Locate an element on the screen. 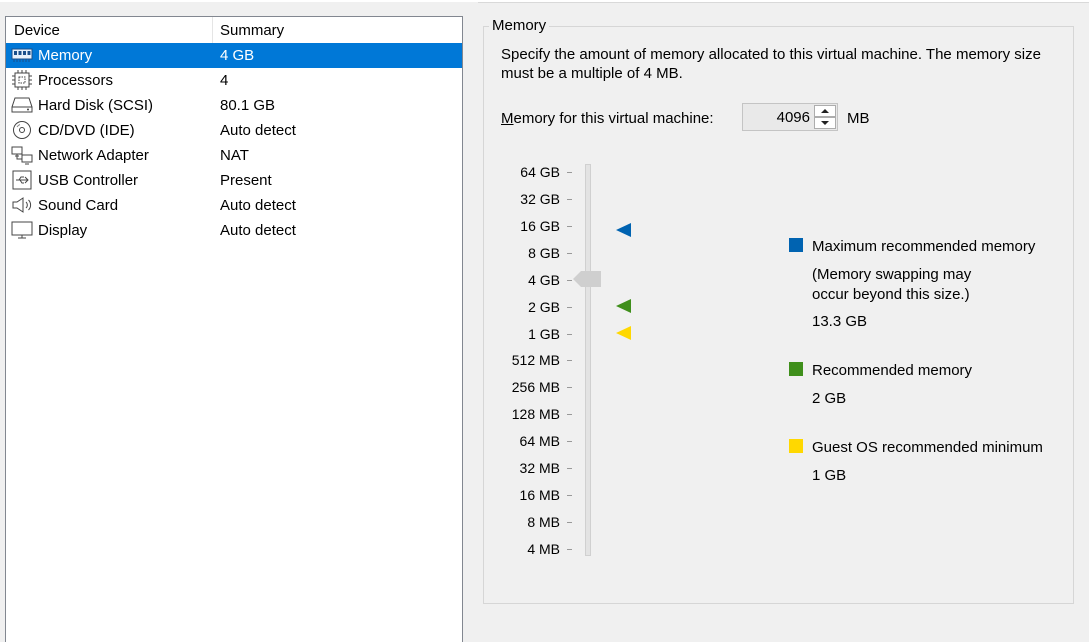 The image size is (1089, 642). scale-label: 512 MB is located at coordinates (535, 360).